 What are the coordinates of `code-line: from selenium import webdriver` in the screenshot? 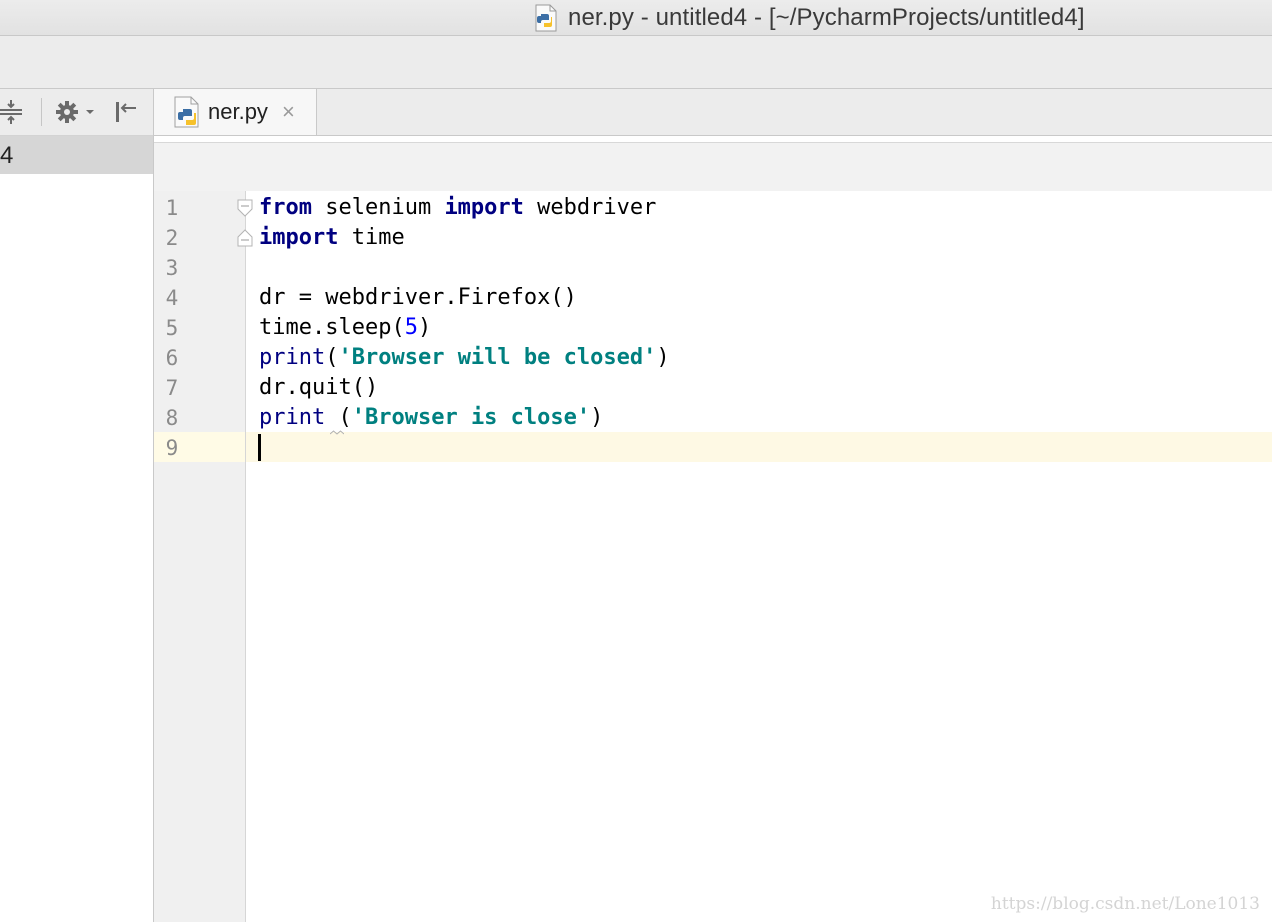 It's located at (457, 208).